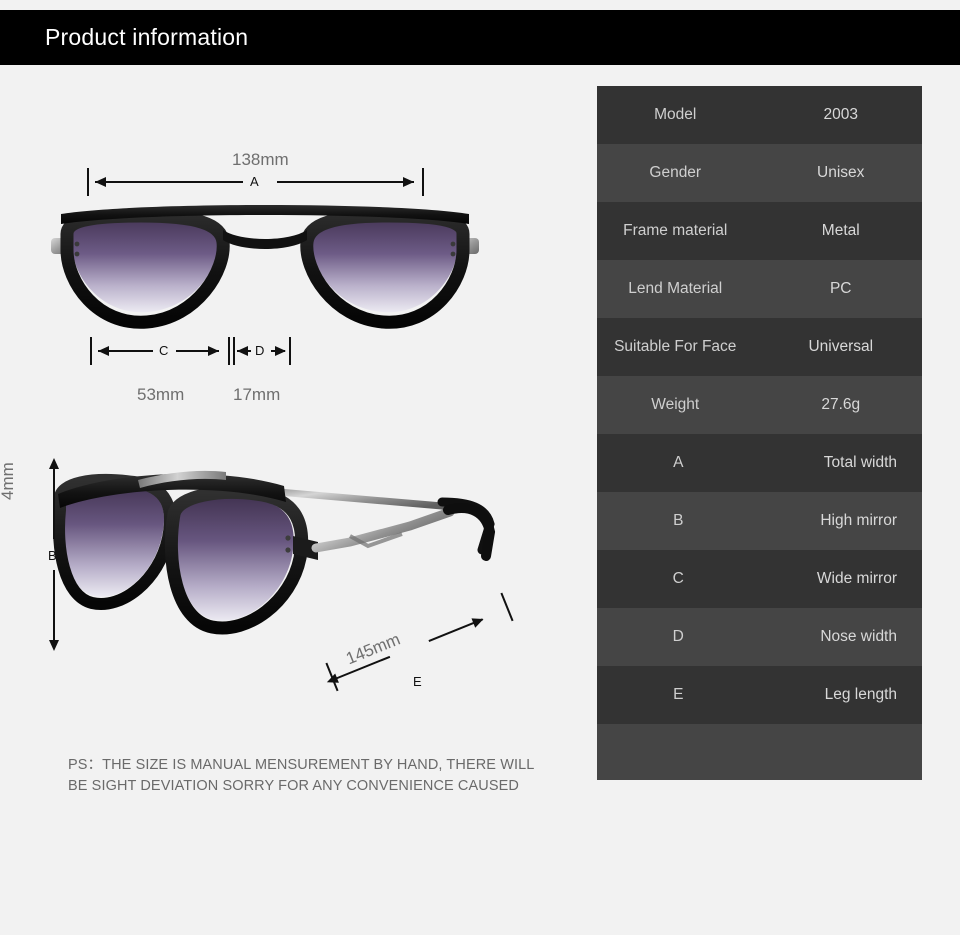 The width and height of the screenshot is (960, 935). Describe the element at coordinates (260, 159) in the screenshot. I see `dimension-label-total-width: 138mm` at that location.